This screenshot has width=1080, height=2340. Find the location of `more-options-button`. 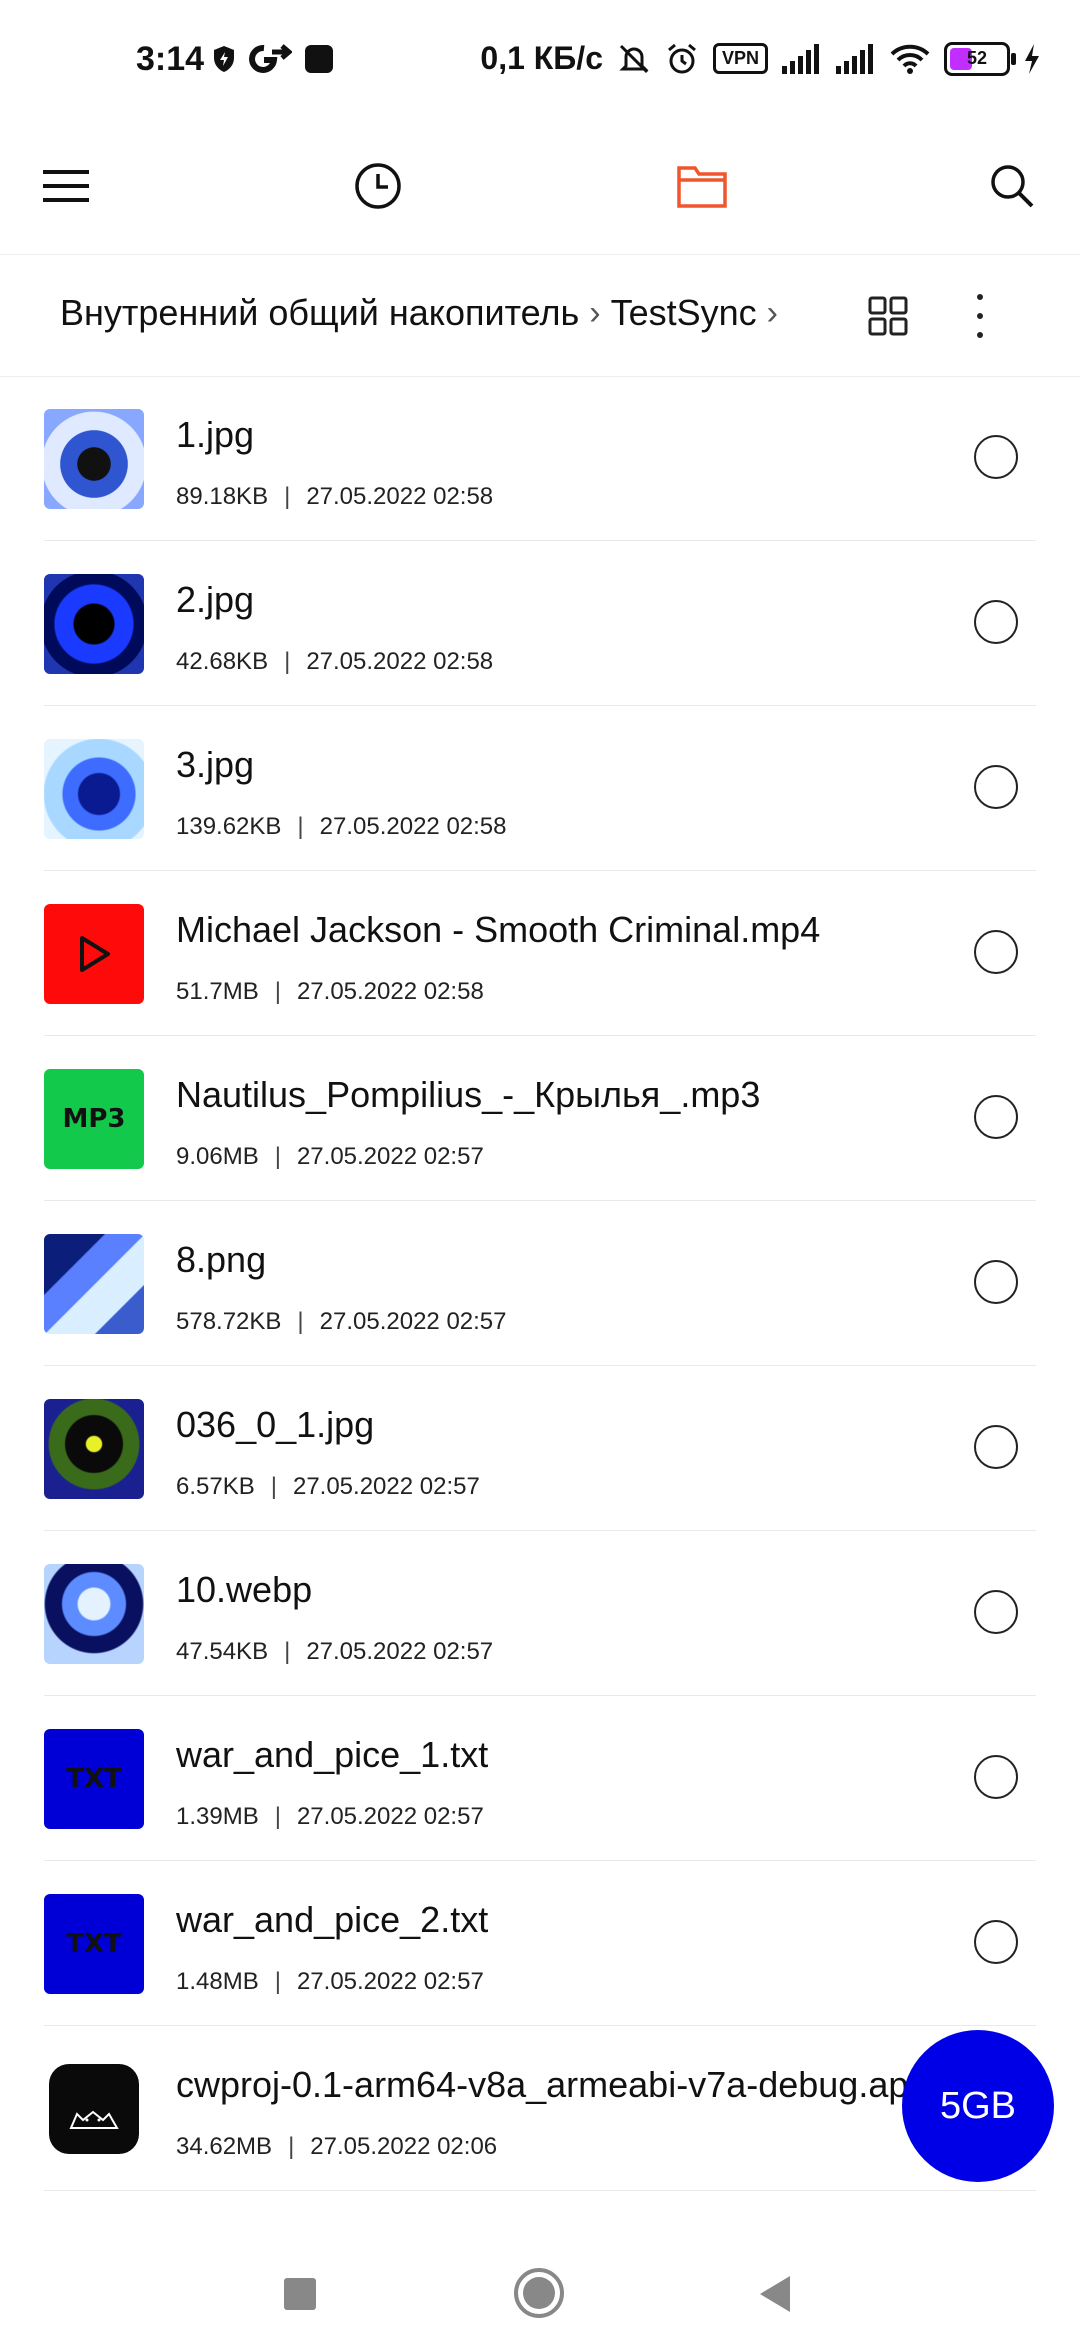

more-options-button is located at coordinates (980, 316).